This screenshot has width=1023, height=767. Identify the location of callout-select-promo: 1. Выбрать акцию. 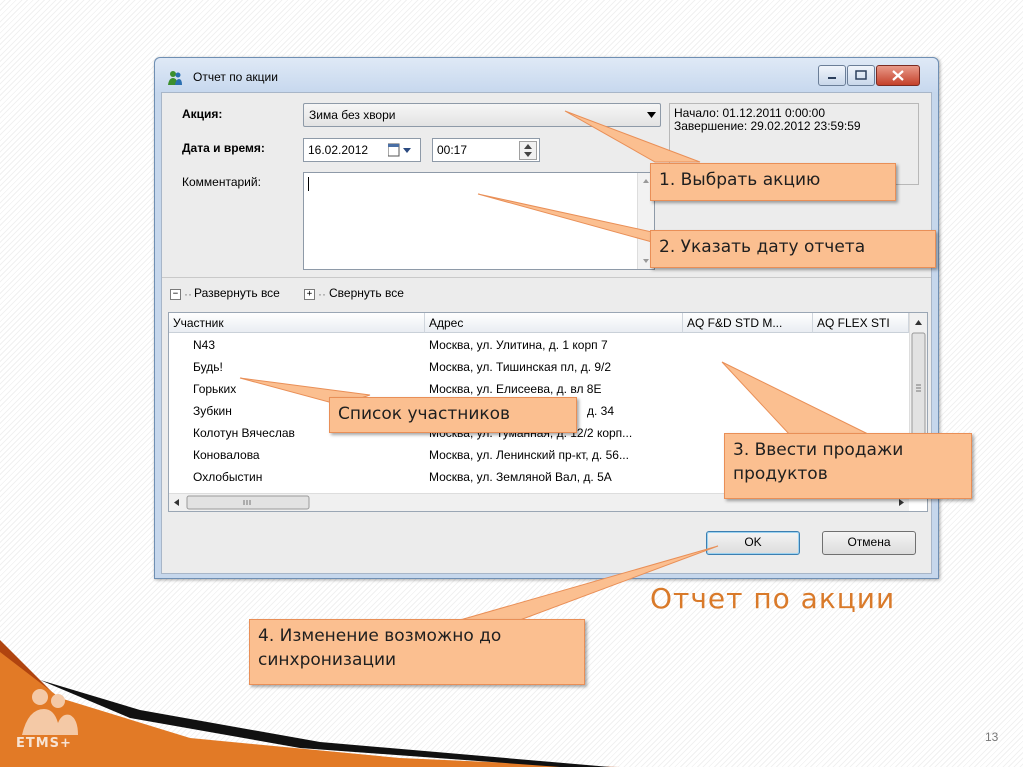
(773, 182).